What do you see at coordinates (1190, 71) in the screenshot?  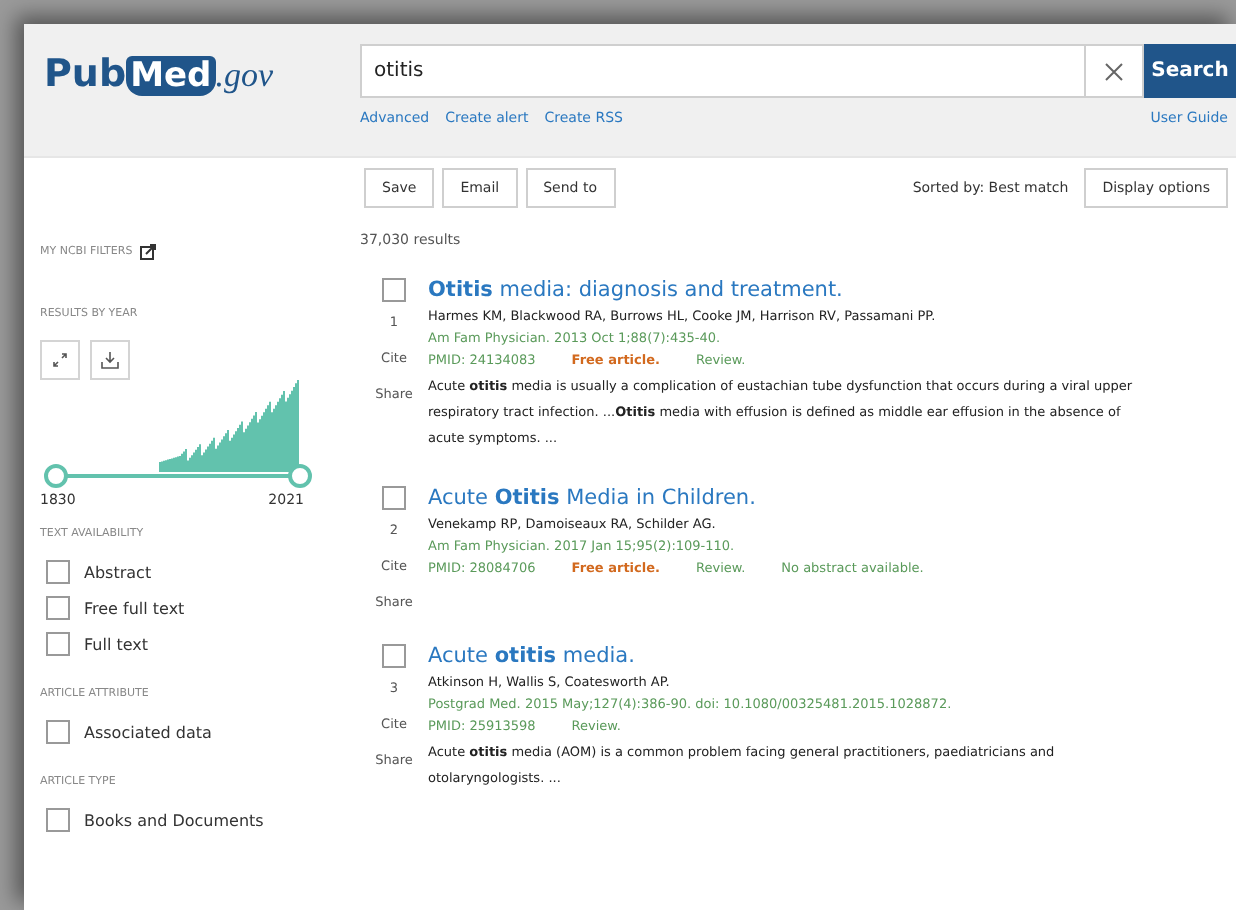 I see `search-button: Search` at bounding box center [1190, 71].